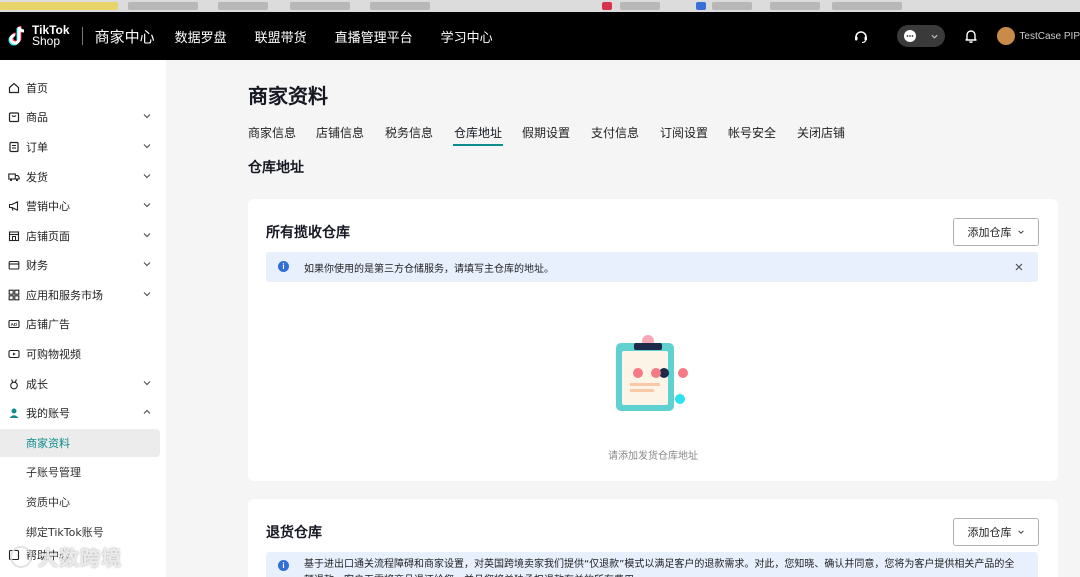 The height and width of the screenshot is (577, 1080). Describe the element at coordinates (1006, 36) in the screenshot. I see `avatar` at that location.